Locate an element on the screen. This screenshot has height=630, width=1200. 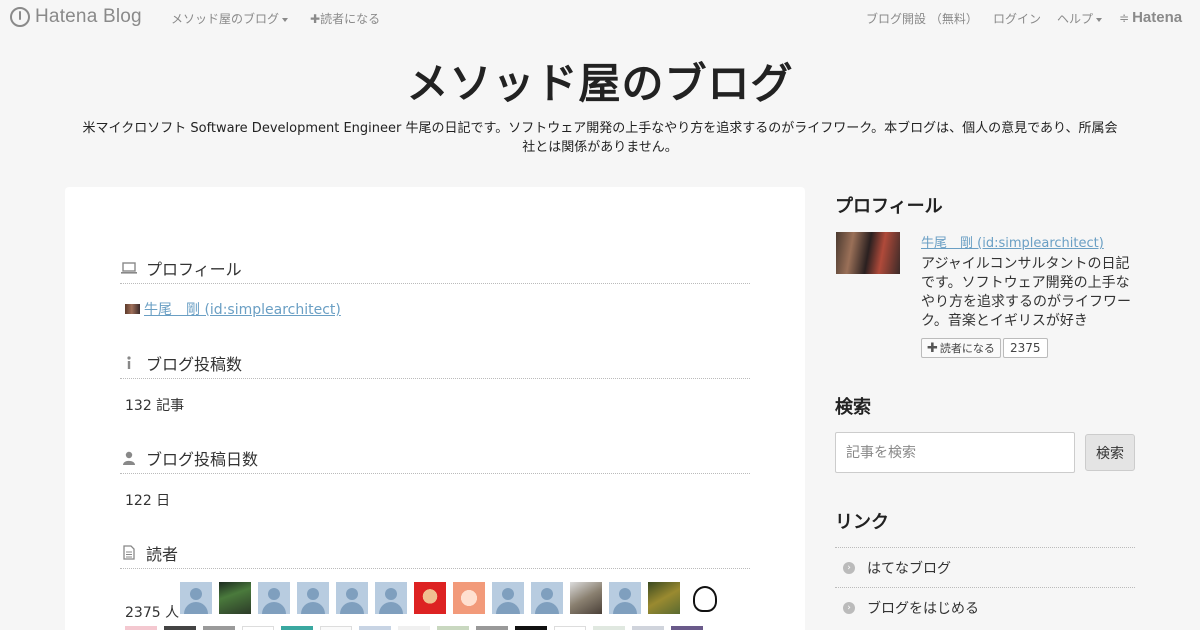
days-count: 122 日 is located at coordinates (148, 501).